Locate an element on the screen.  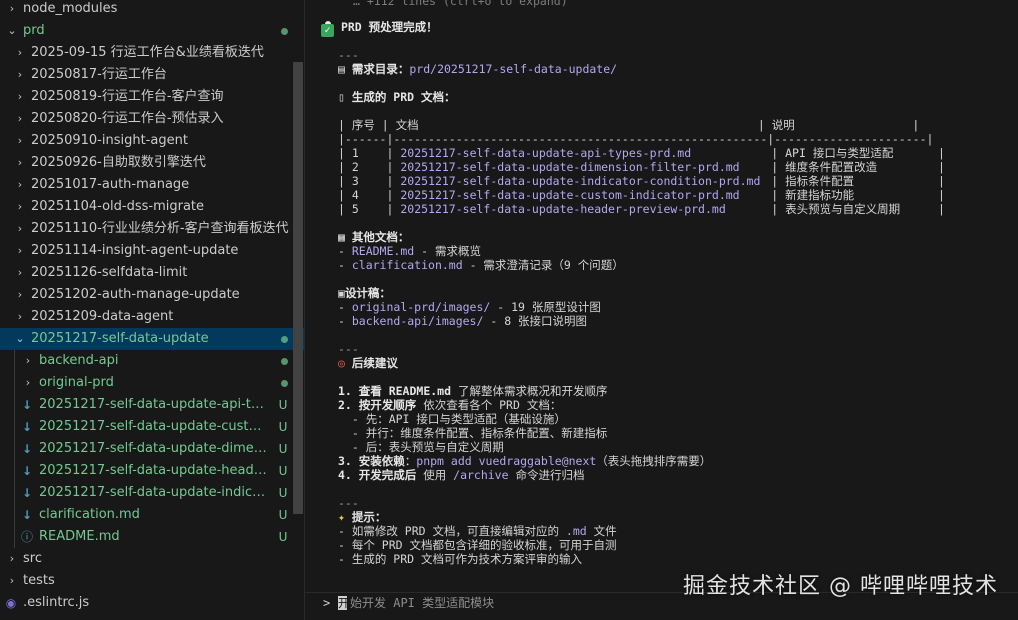
other-doc-name: clarification.md is located at coordinates (407, 265).